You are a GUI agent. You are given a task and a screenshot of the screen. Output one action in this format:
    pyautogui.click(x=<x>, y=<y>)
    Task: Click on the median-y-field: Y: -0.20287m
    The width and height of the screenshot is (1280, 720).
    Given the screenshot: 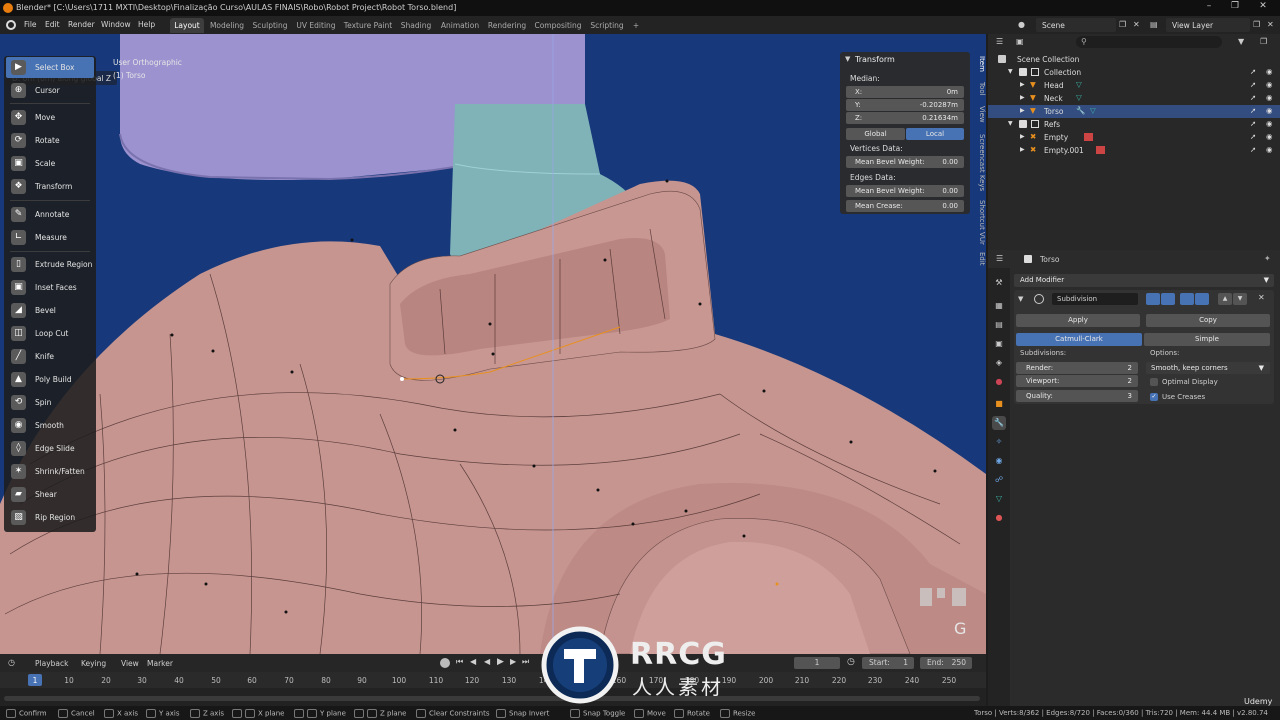 What is the action you would take?
    pyautogui.click(x=905, y=105)
    